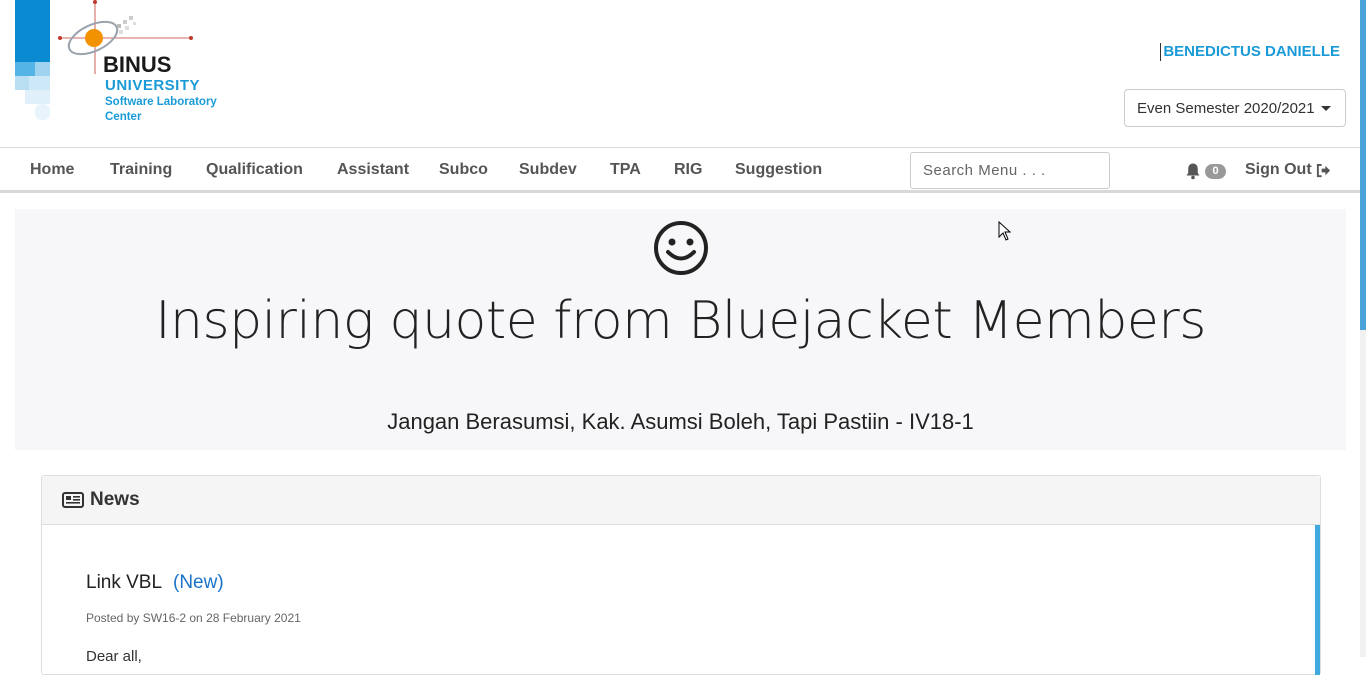 The height and width of the screenshot is (675, 1366). Describe the element at coordinates (124, 583) in the screenshot. I see `news-item-title: Link VBL` at that location.